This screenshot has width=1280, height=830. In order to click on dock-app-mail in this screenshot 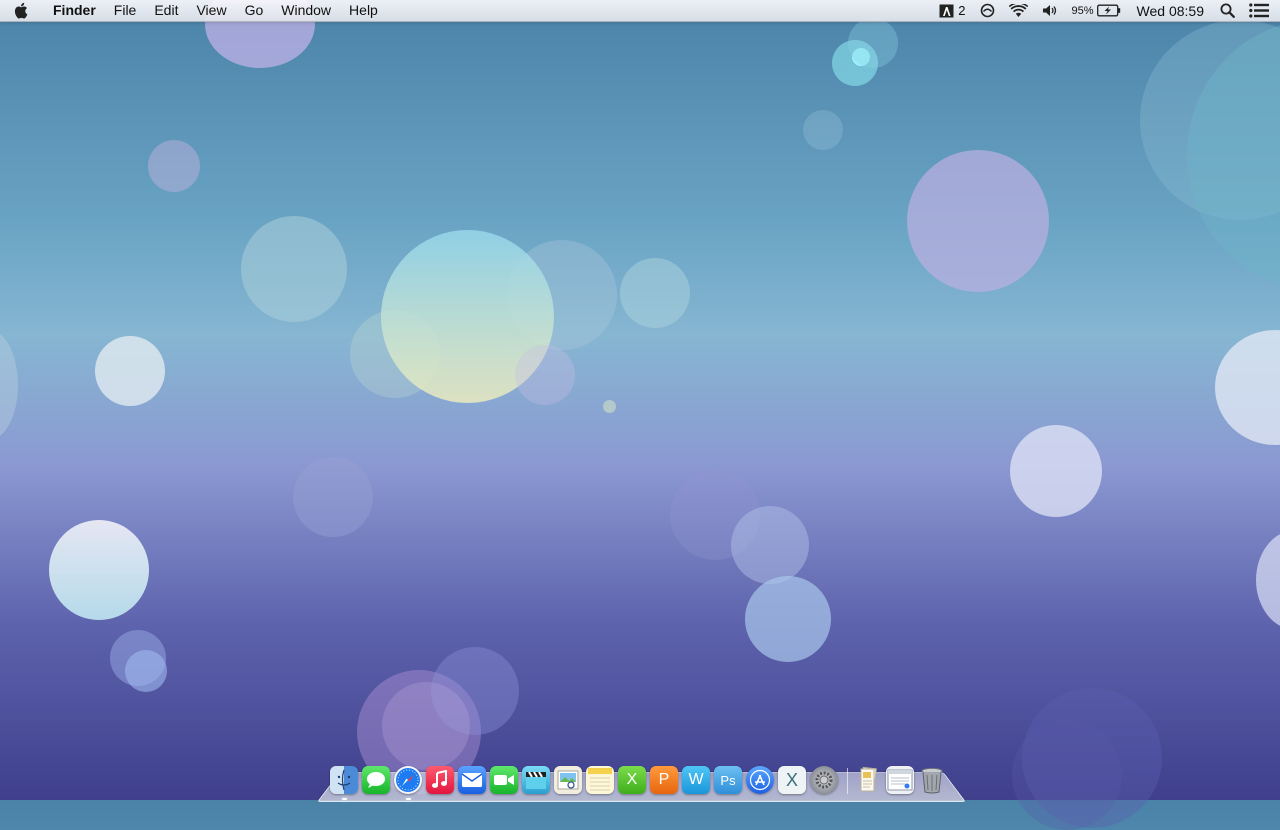, I will do `click(472, 780)`.